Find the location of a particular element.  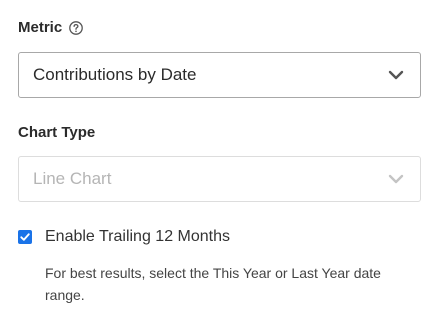

chart-type-selected-value: Line Chart is located at coordinates (72, 178).